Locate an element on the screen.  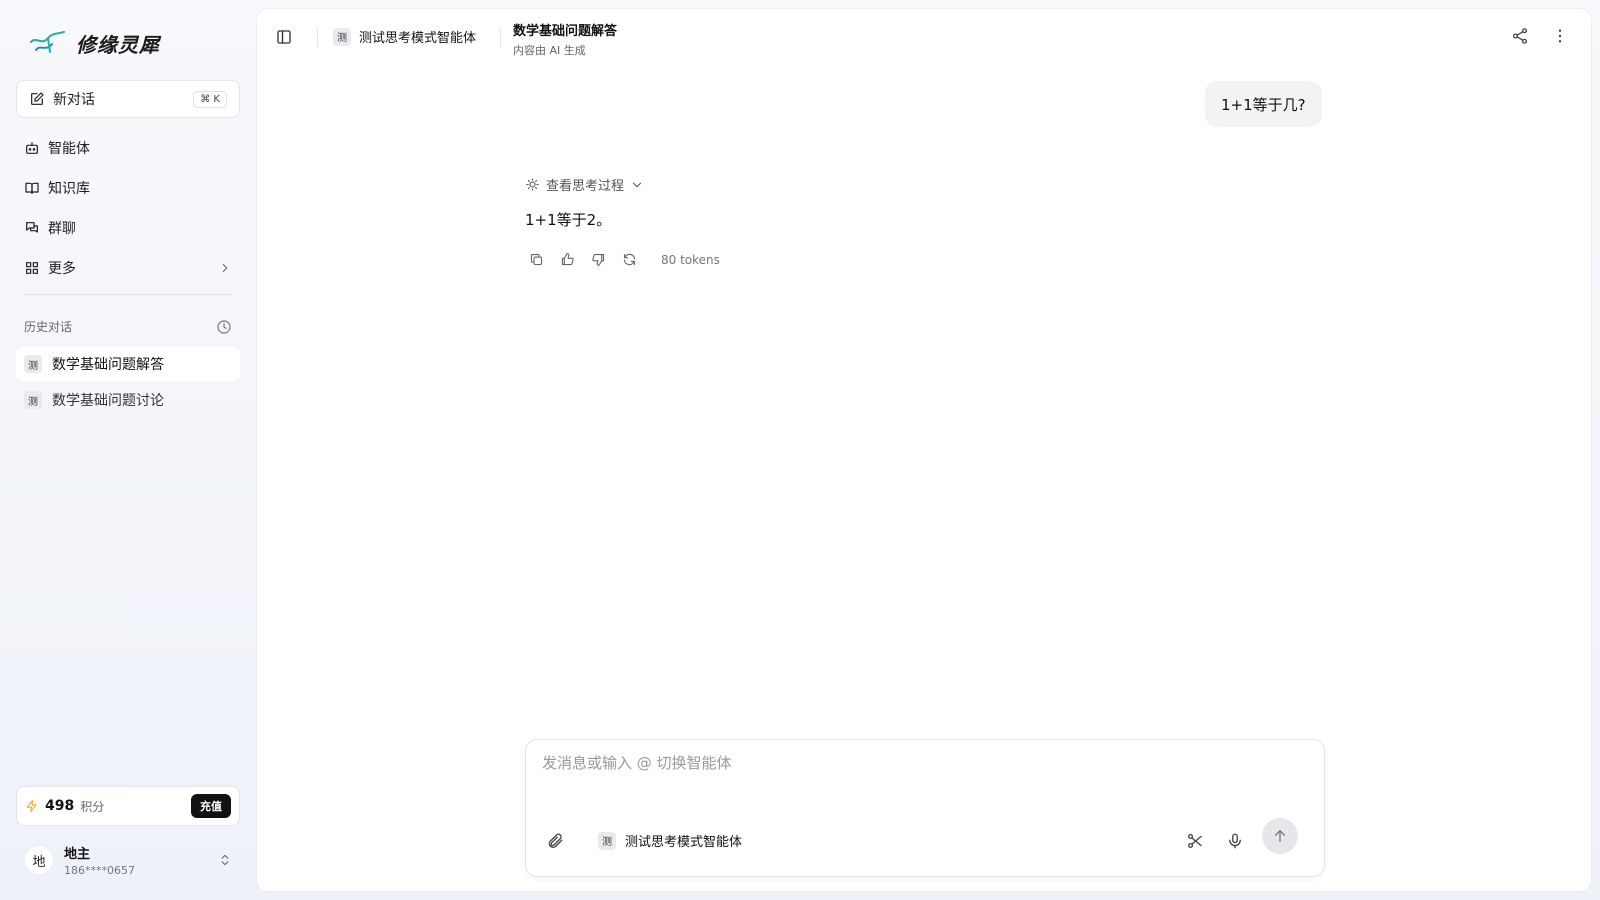
bolt-icon is located at coordinates (32, 806).